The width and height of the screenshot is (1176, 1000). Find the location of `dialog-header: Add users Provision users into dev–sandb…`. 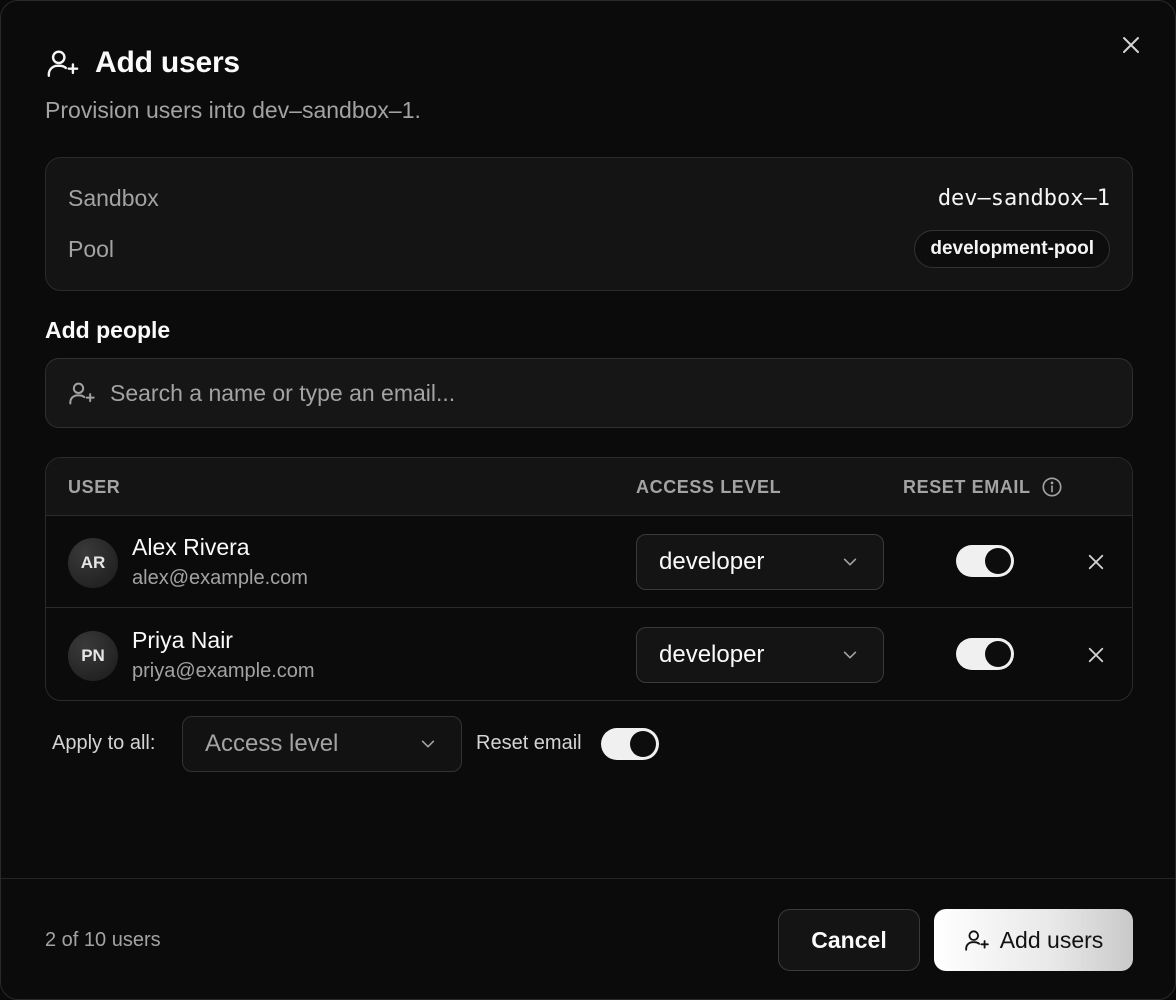

dialog-header: Add users Provision users into dev–sandb… is located at coordinates (588, 82).